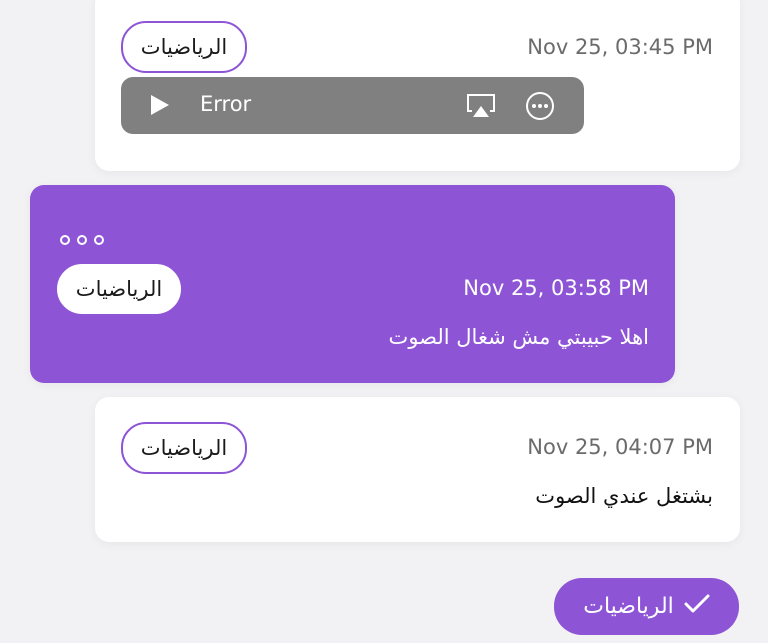  What do you see at coordinates (540, 108) in the screenshot?
I see `more-options-icon` at bounding box center [540, 108].